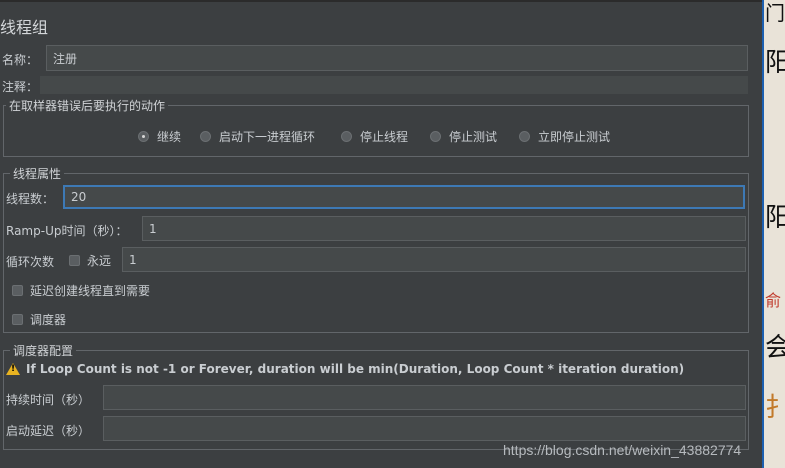 The height and width of the screenshot is (468, 785). Describe the element at coordinates (384, 137) in the screenshot. I see `radio-label: 停止线程` at that location.